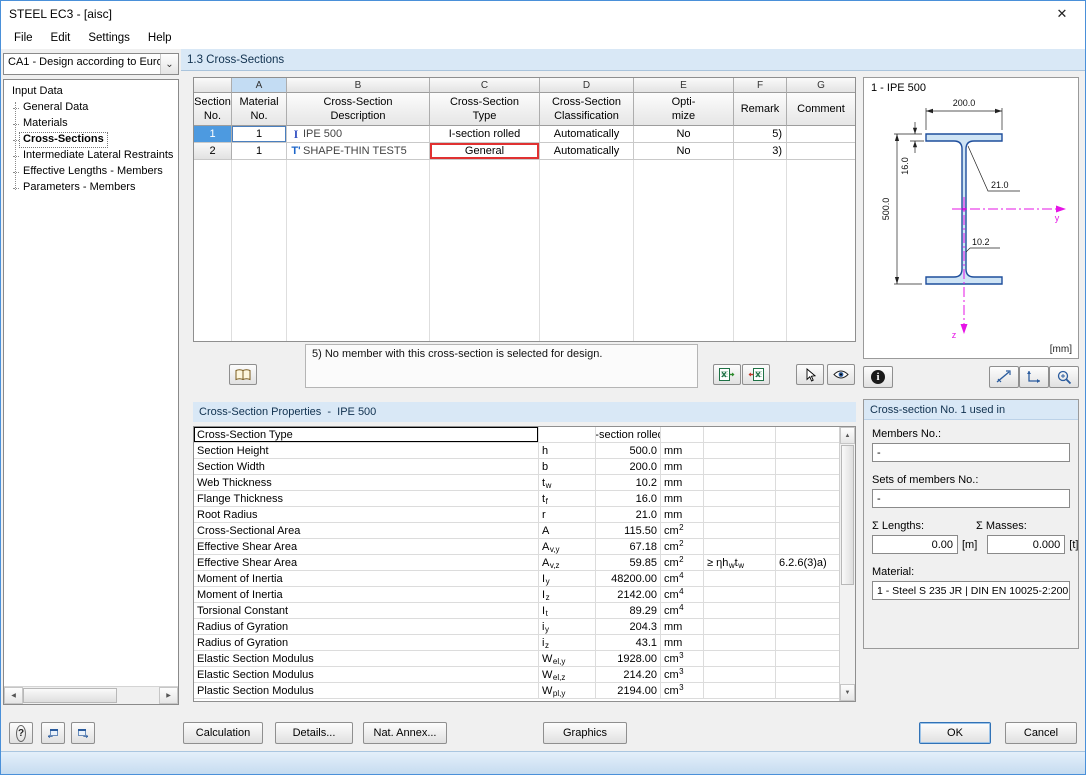 The height and width of the screenshot is (775, 1086). What do you see at coordinates (366, 483) in the screenshot?
I see `property-name: Web Thickness` at bounding box center [366, 483].